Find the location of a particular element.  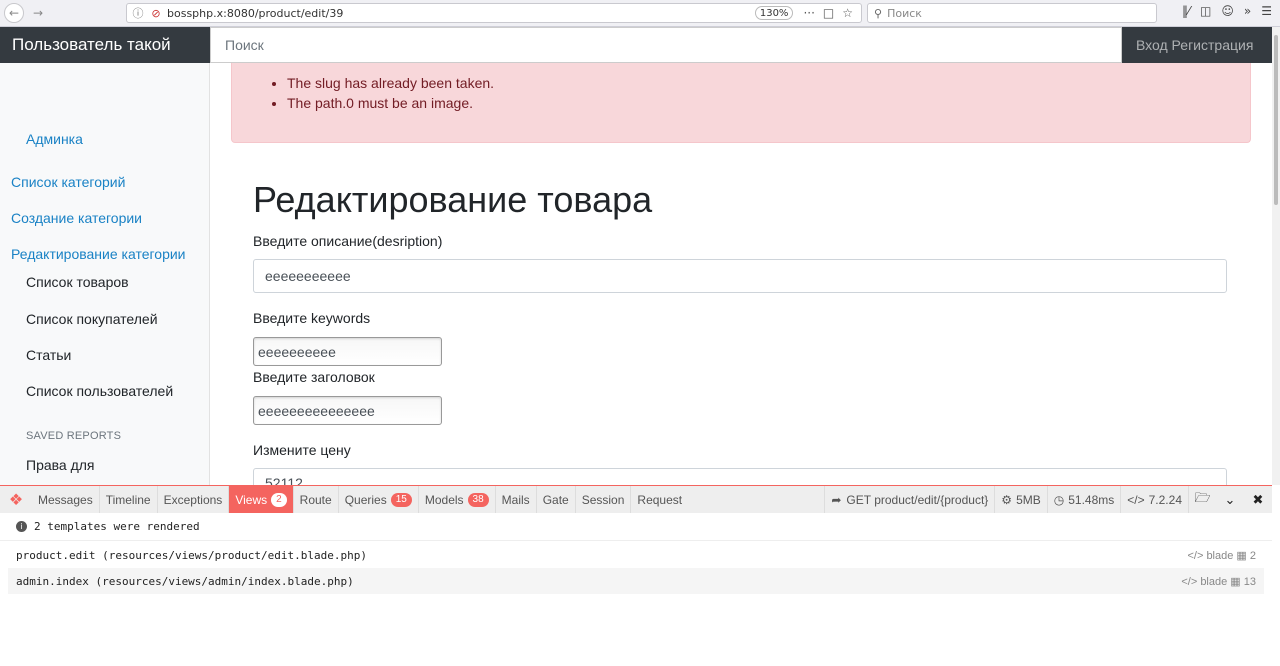

models-count-badge: 38 is located at coordinates (478, 499).